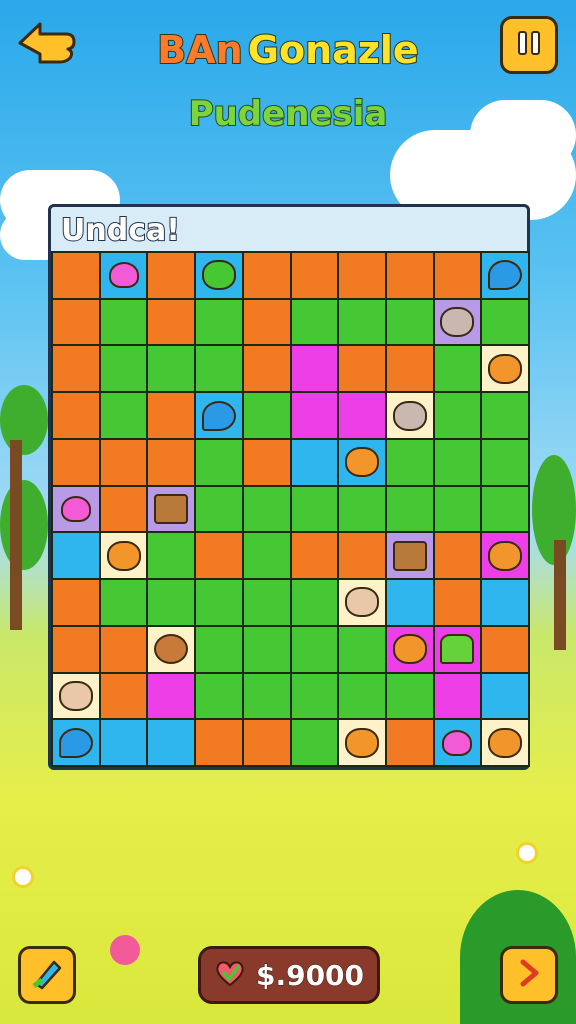 The width and height of the screenshot is (576, 1024). What do you see at coordinates (47, 975) in the screenshot?
I see `tools-button` at bounding box center [47, 975].